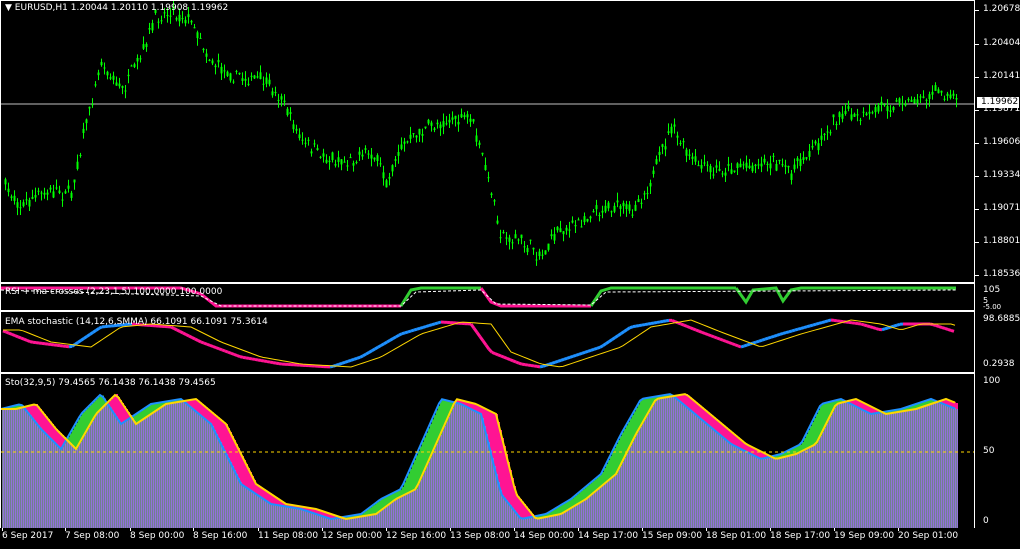 The height and width of the screenshot is (549, 1020). I want to click on symbol-menu-icon: ▼, so click(8, 8).